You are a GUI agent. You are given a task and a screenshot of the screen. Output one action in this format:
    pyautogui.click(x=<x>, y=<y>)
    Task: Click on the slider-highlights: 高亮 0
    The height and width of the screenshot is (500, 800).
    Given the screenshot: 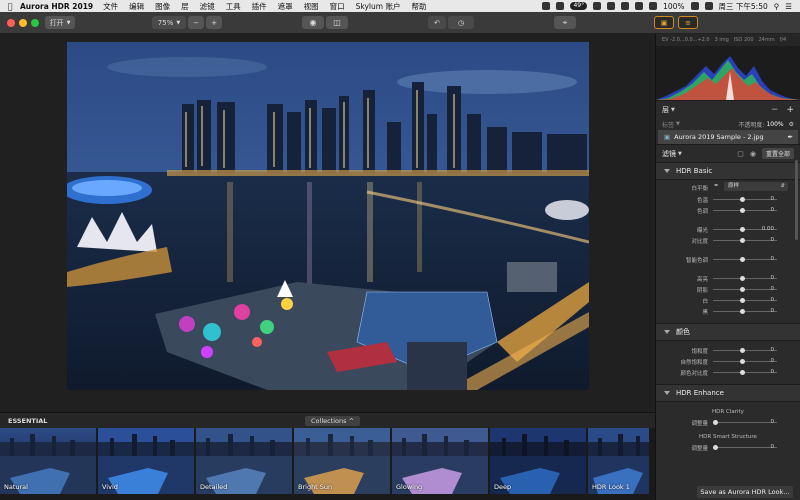 What is the action you would take?
    pyautogui.click(x=728, y=278)
    